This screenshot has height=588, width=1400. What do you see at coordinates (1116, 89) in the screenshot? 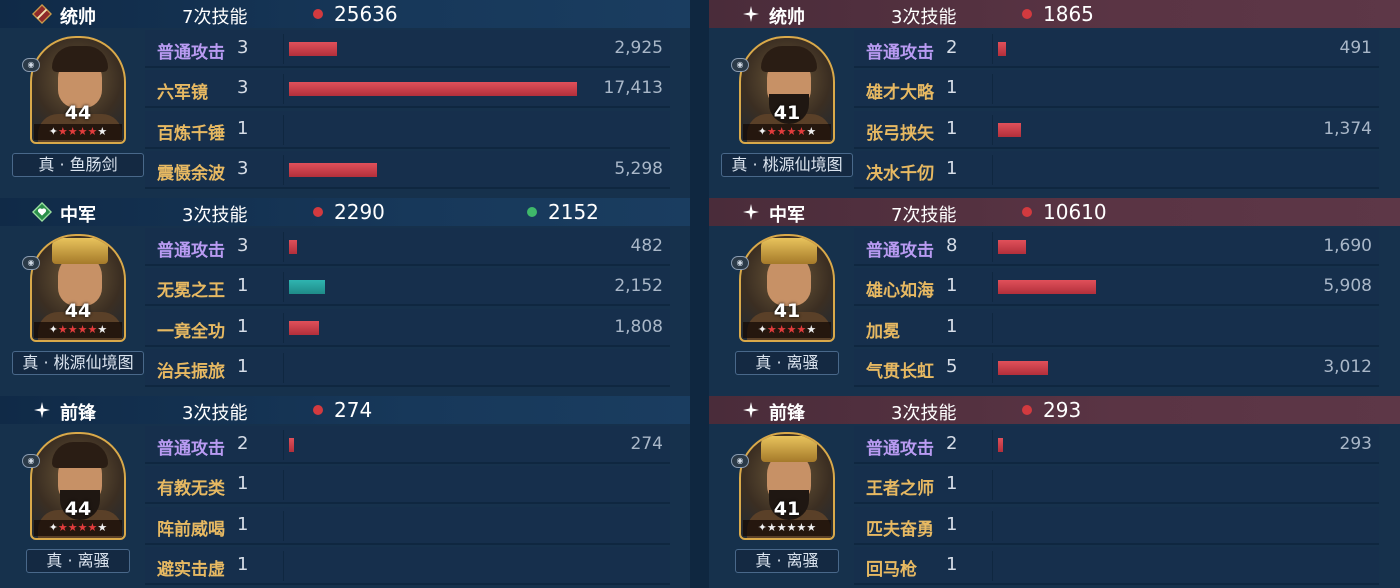
I see `skill-row: 雄才大略 1` at bounding box center [1116, 89].